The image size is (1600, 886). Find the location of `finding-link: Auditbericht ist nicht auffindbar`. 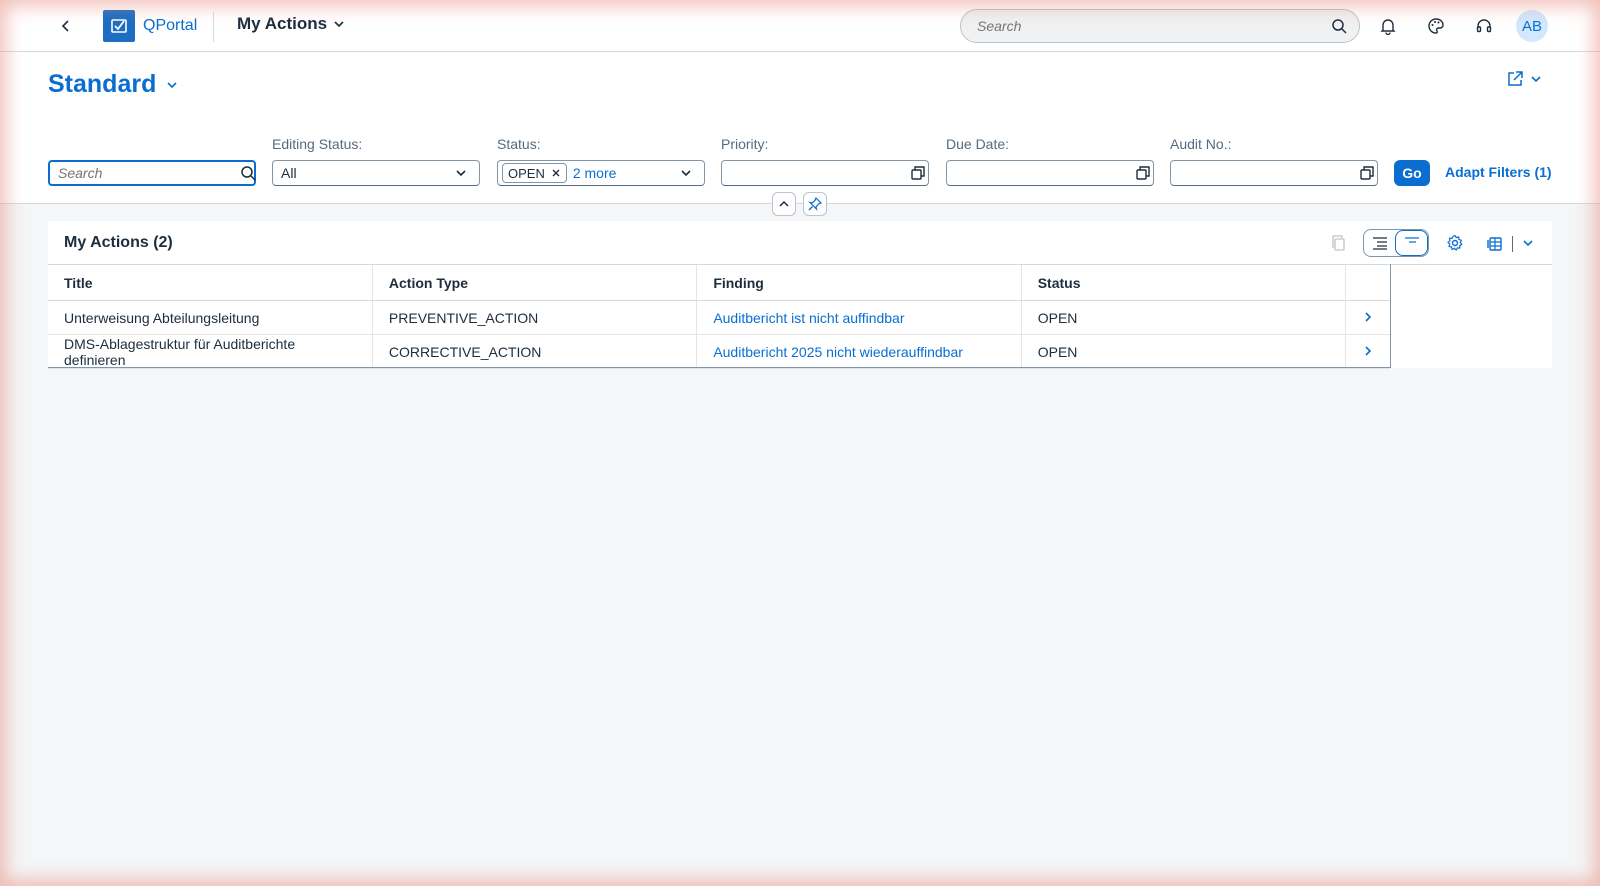

finding-link: Auditbericht ist nicht auffindbar is located at coordinates (808, 318).